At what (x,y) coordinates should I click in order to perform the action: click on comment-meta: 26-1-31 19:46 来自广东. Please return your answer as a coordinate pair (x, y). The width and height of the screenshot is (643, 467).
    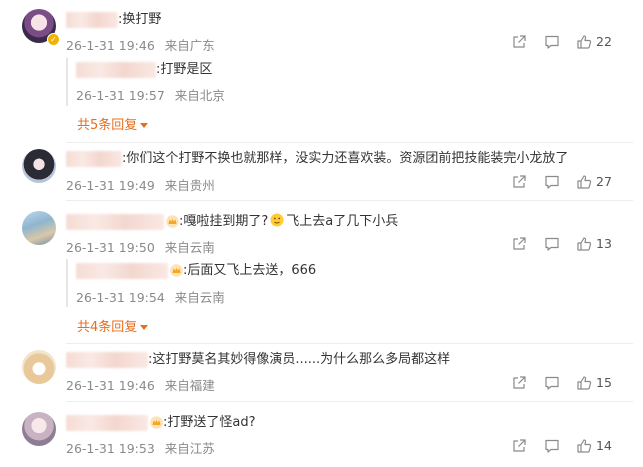
    Looking at the image, I should click on (140, 44).